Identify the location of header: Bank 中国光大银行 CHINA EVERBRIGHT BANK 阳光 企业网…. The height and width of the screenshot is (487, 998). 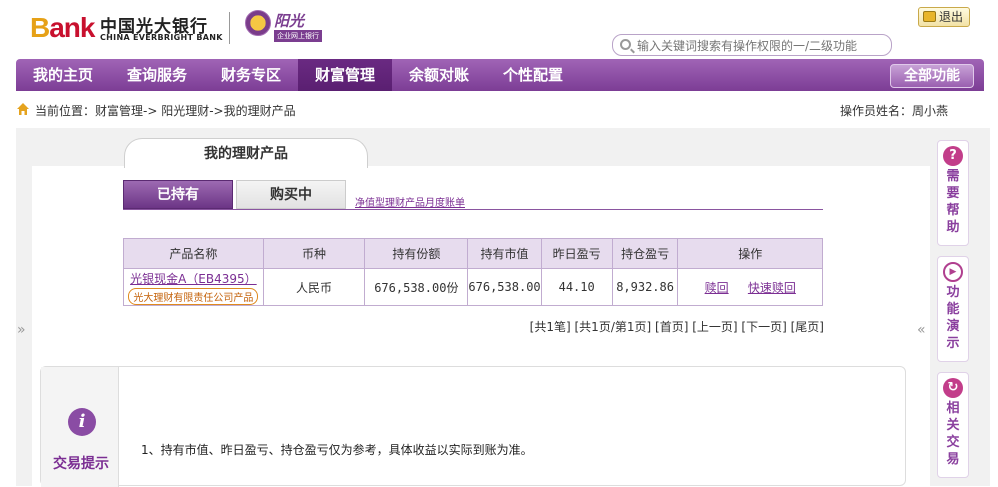
(499, 29).